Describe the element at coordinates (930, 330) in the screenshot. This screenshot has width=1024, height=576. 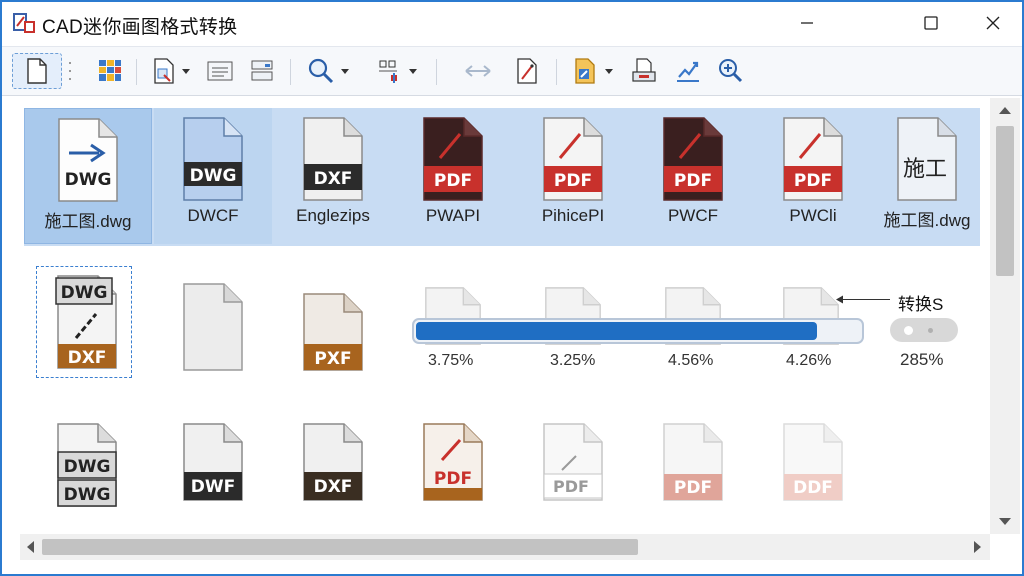
I see `toggle-dot` at that location.